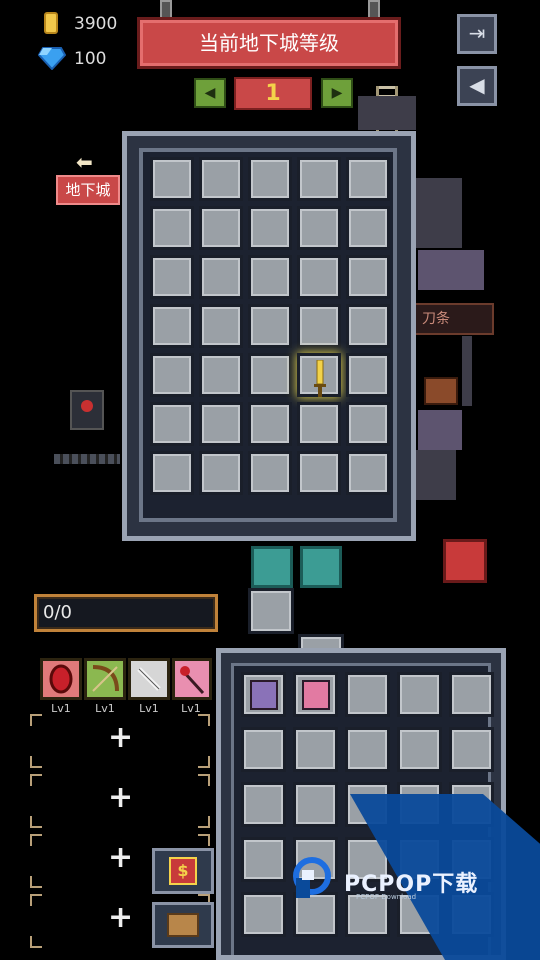 The height and width of the screenshot is (960, 540). What do you see at coordinates (465, 561) in the screenshot?
I see `red-slot` at bounding box center [465, 561].